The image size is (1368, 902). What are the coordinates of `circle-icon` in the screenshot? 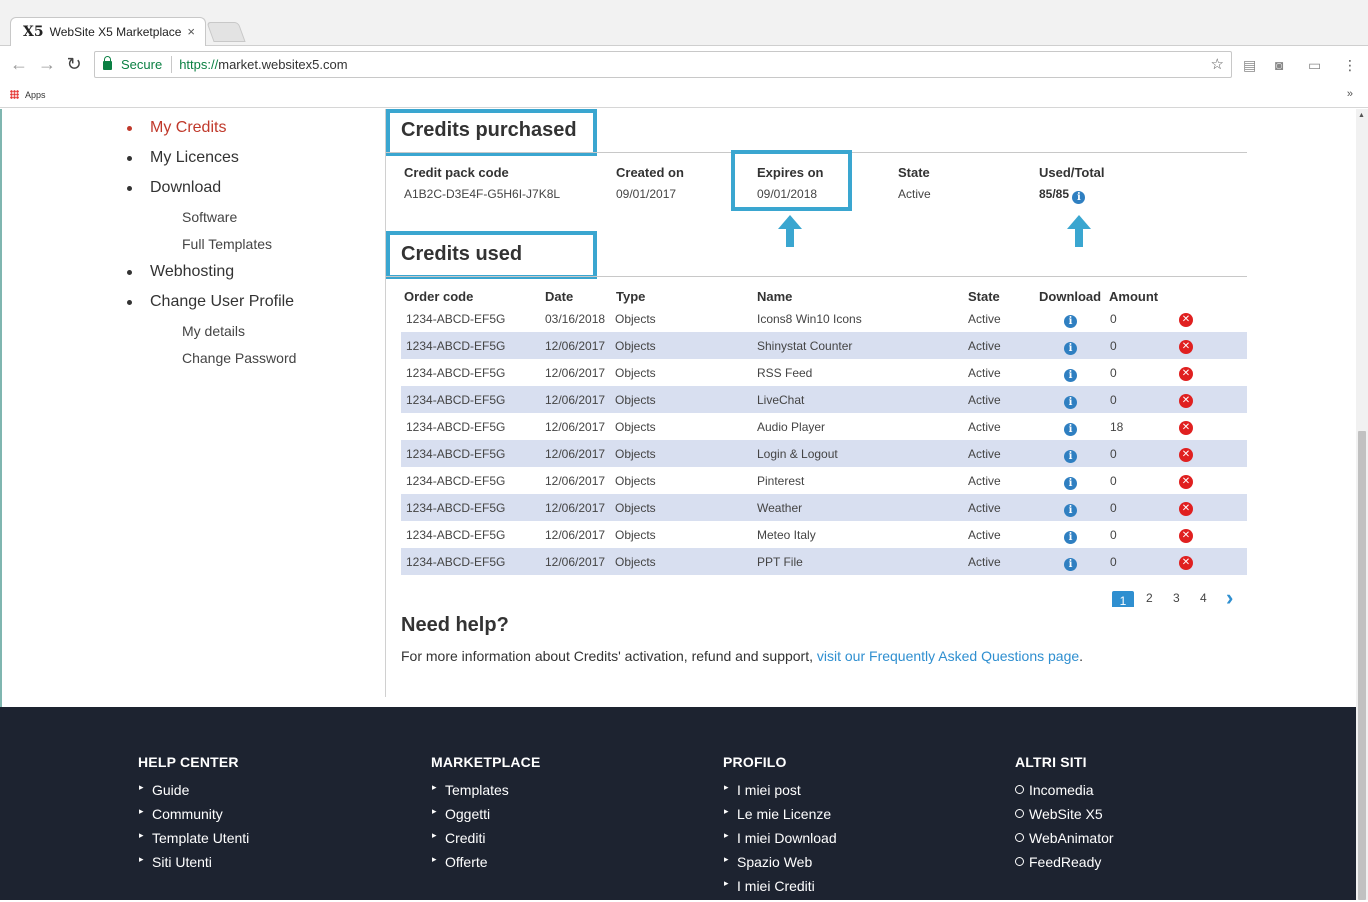 It's located at (1019, 861).